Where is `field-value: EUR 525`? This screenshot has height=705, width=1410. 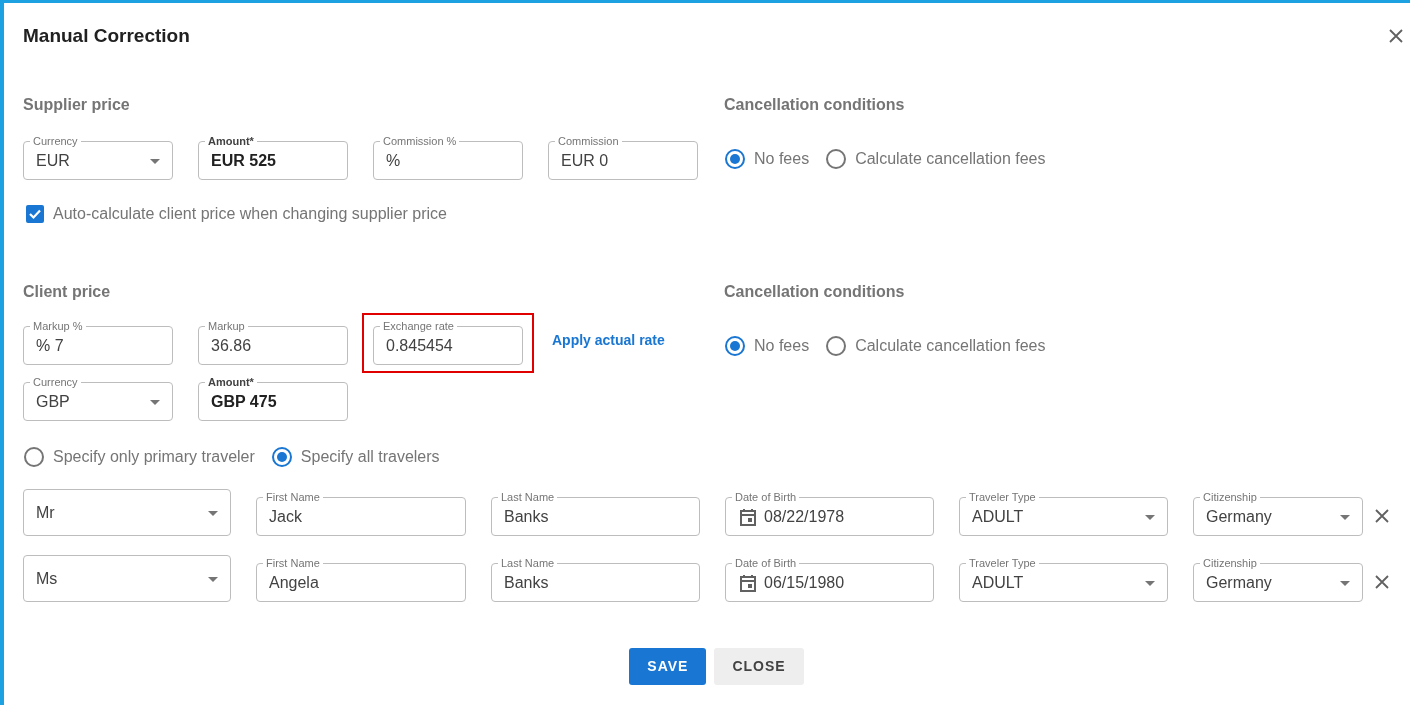
field-value: EUR 525 is located at coordinates (273, 161).